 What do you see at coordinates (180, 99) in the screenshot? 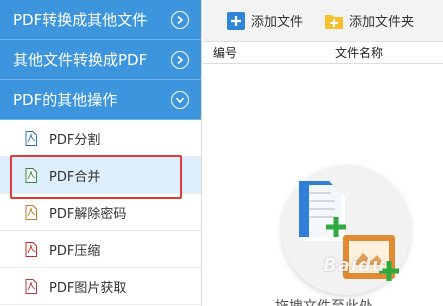
I see `chevron-down-icon` at bounding box center [180, 99].